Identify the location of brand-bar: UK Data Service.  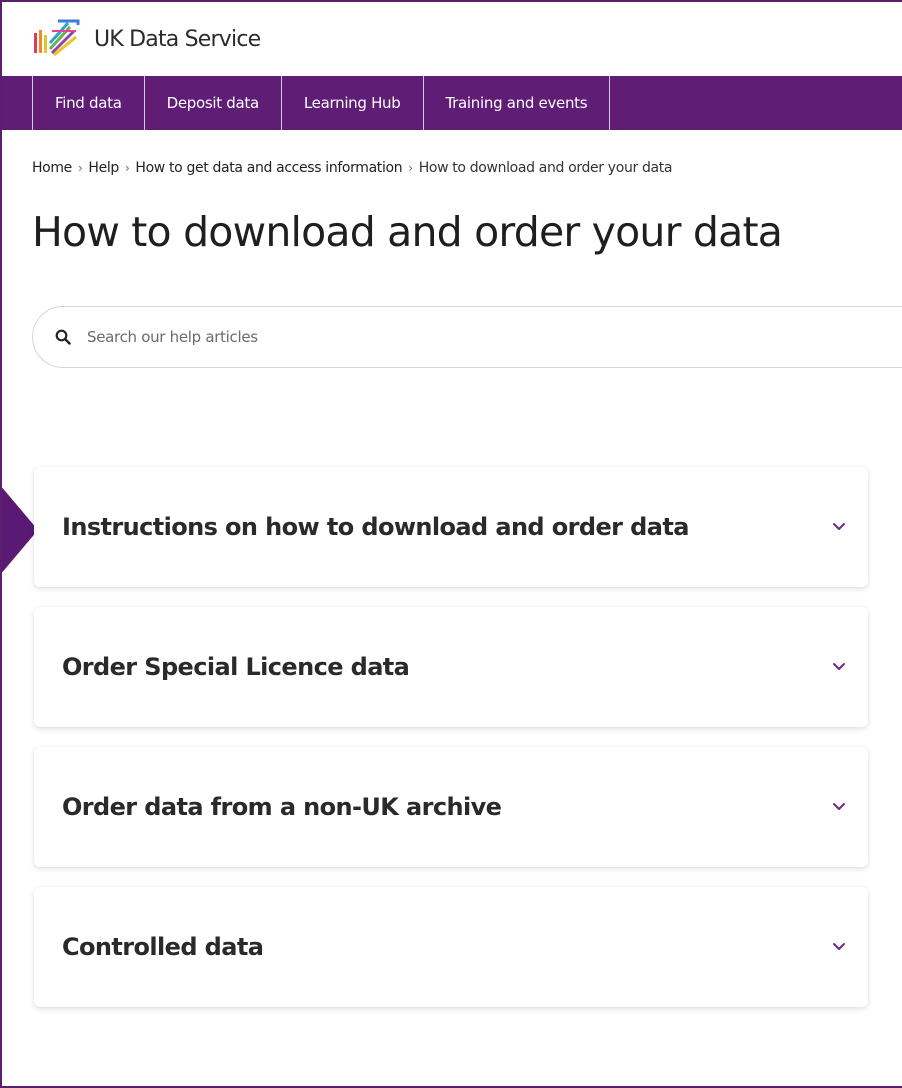
(452, 39).